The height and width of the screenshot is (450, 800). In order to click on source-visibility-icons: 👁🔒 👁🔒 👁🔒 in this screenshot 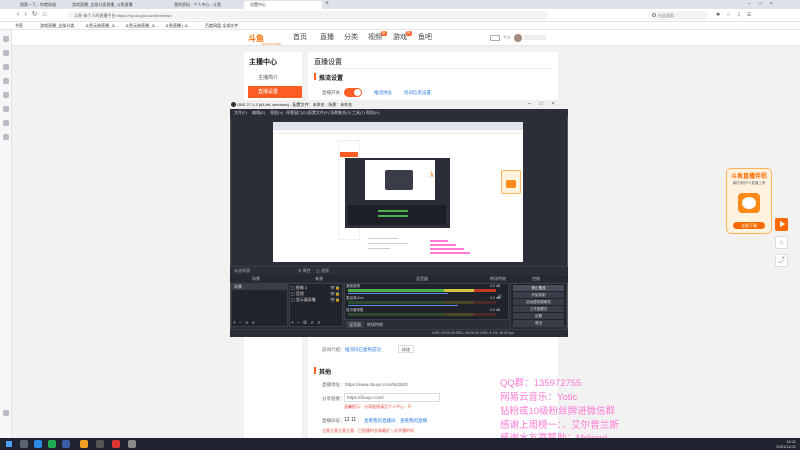, I will do `click(335, 294)`.